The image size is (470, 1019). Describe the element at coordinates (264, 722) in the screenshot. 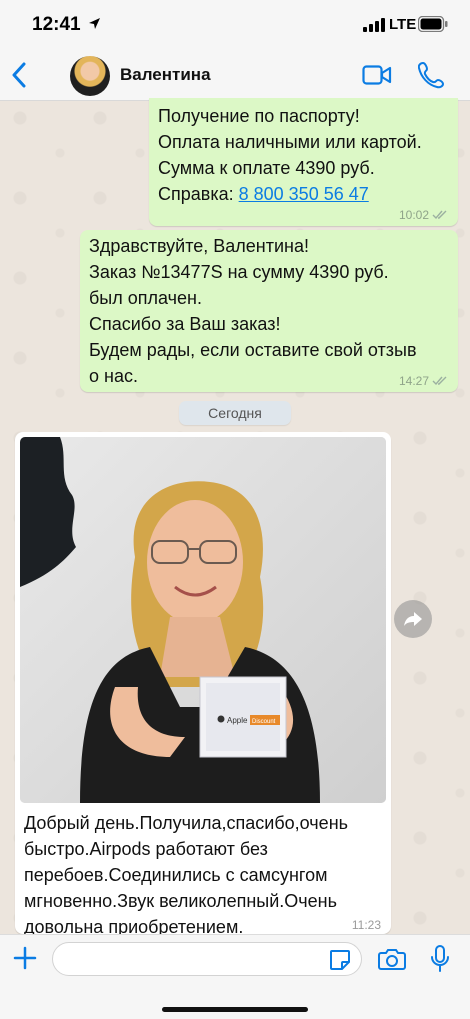

I see `box-badge: Discount` at that location.